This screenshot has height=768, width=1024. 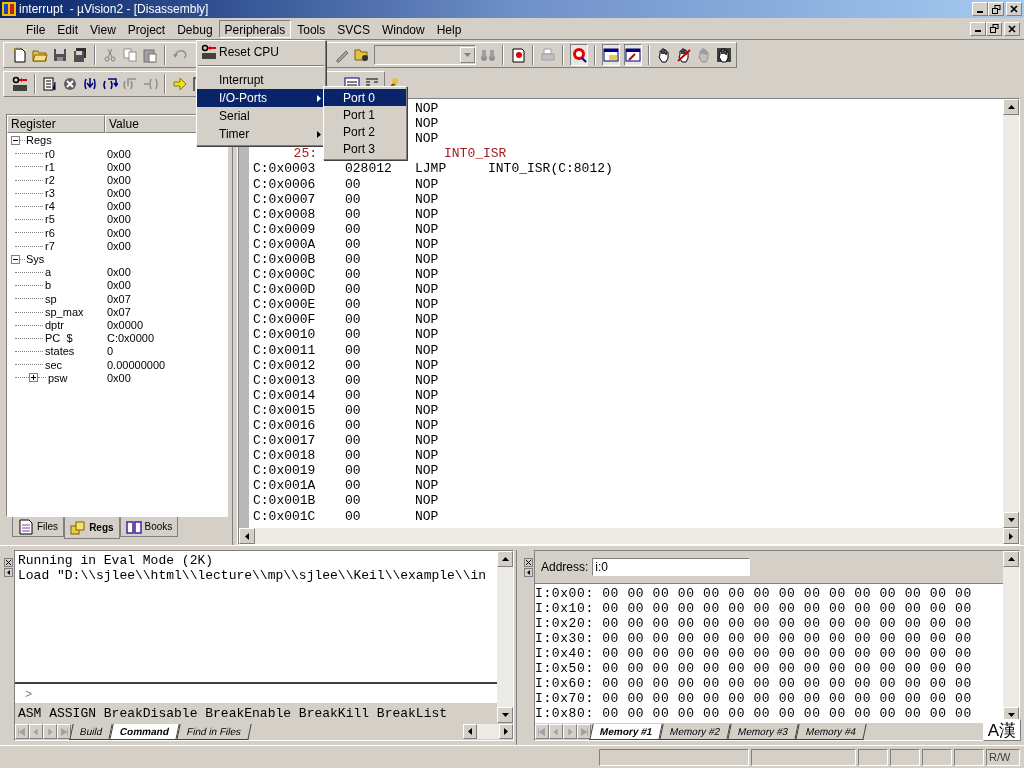 What do you see at coordinates (144, 731) in the screenshot?
I see `output-tab: Command` at bounding box center [144, 731].